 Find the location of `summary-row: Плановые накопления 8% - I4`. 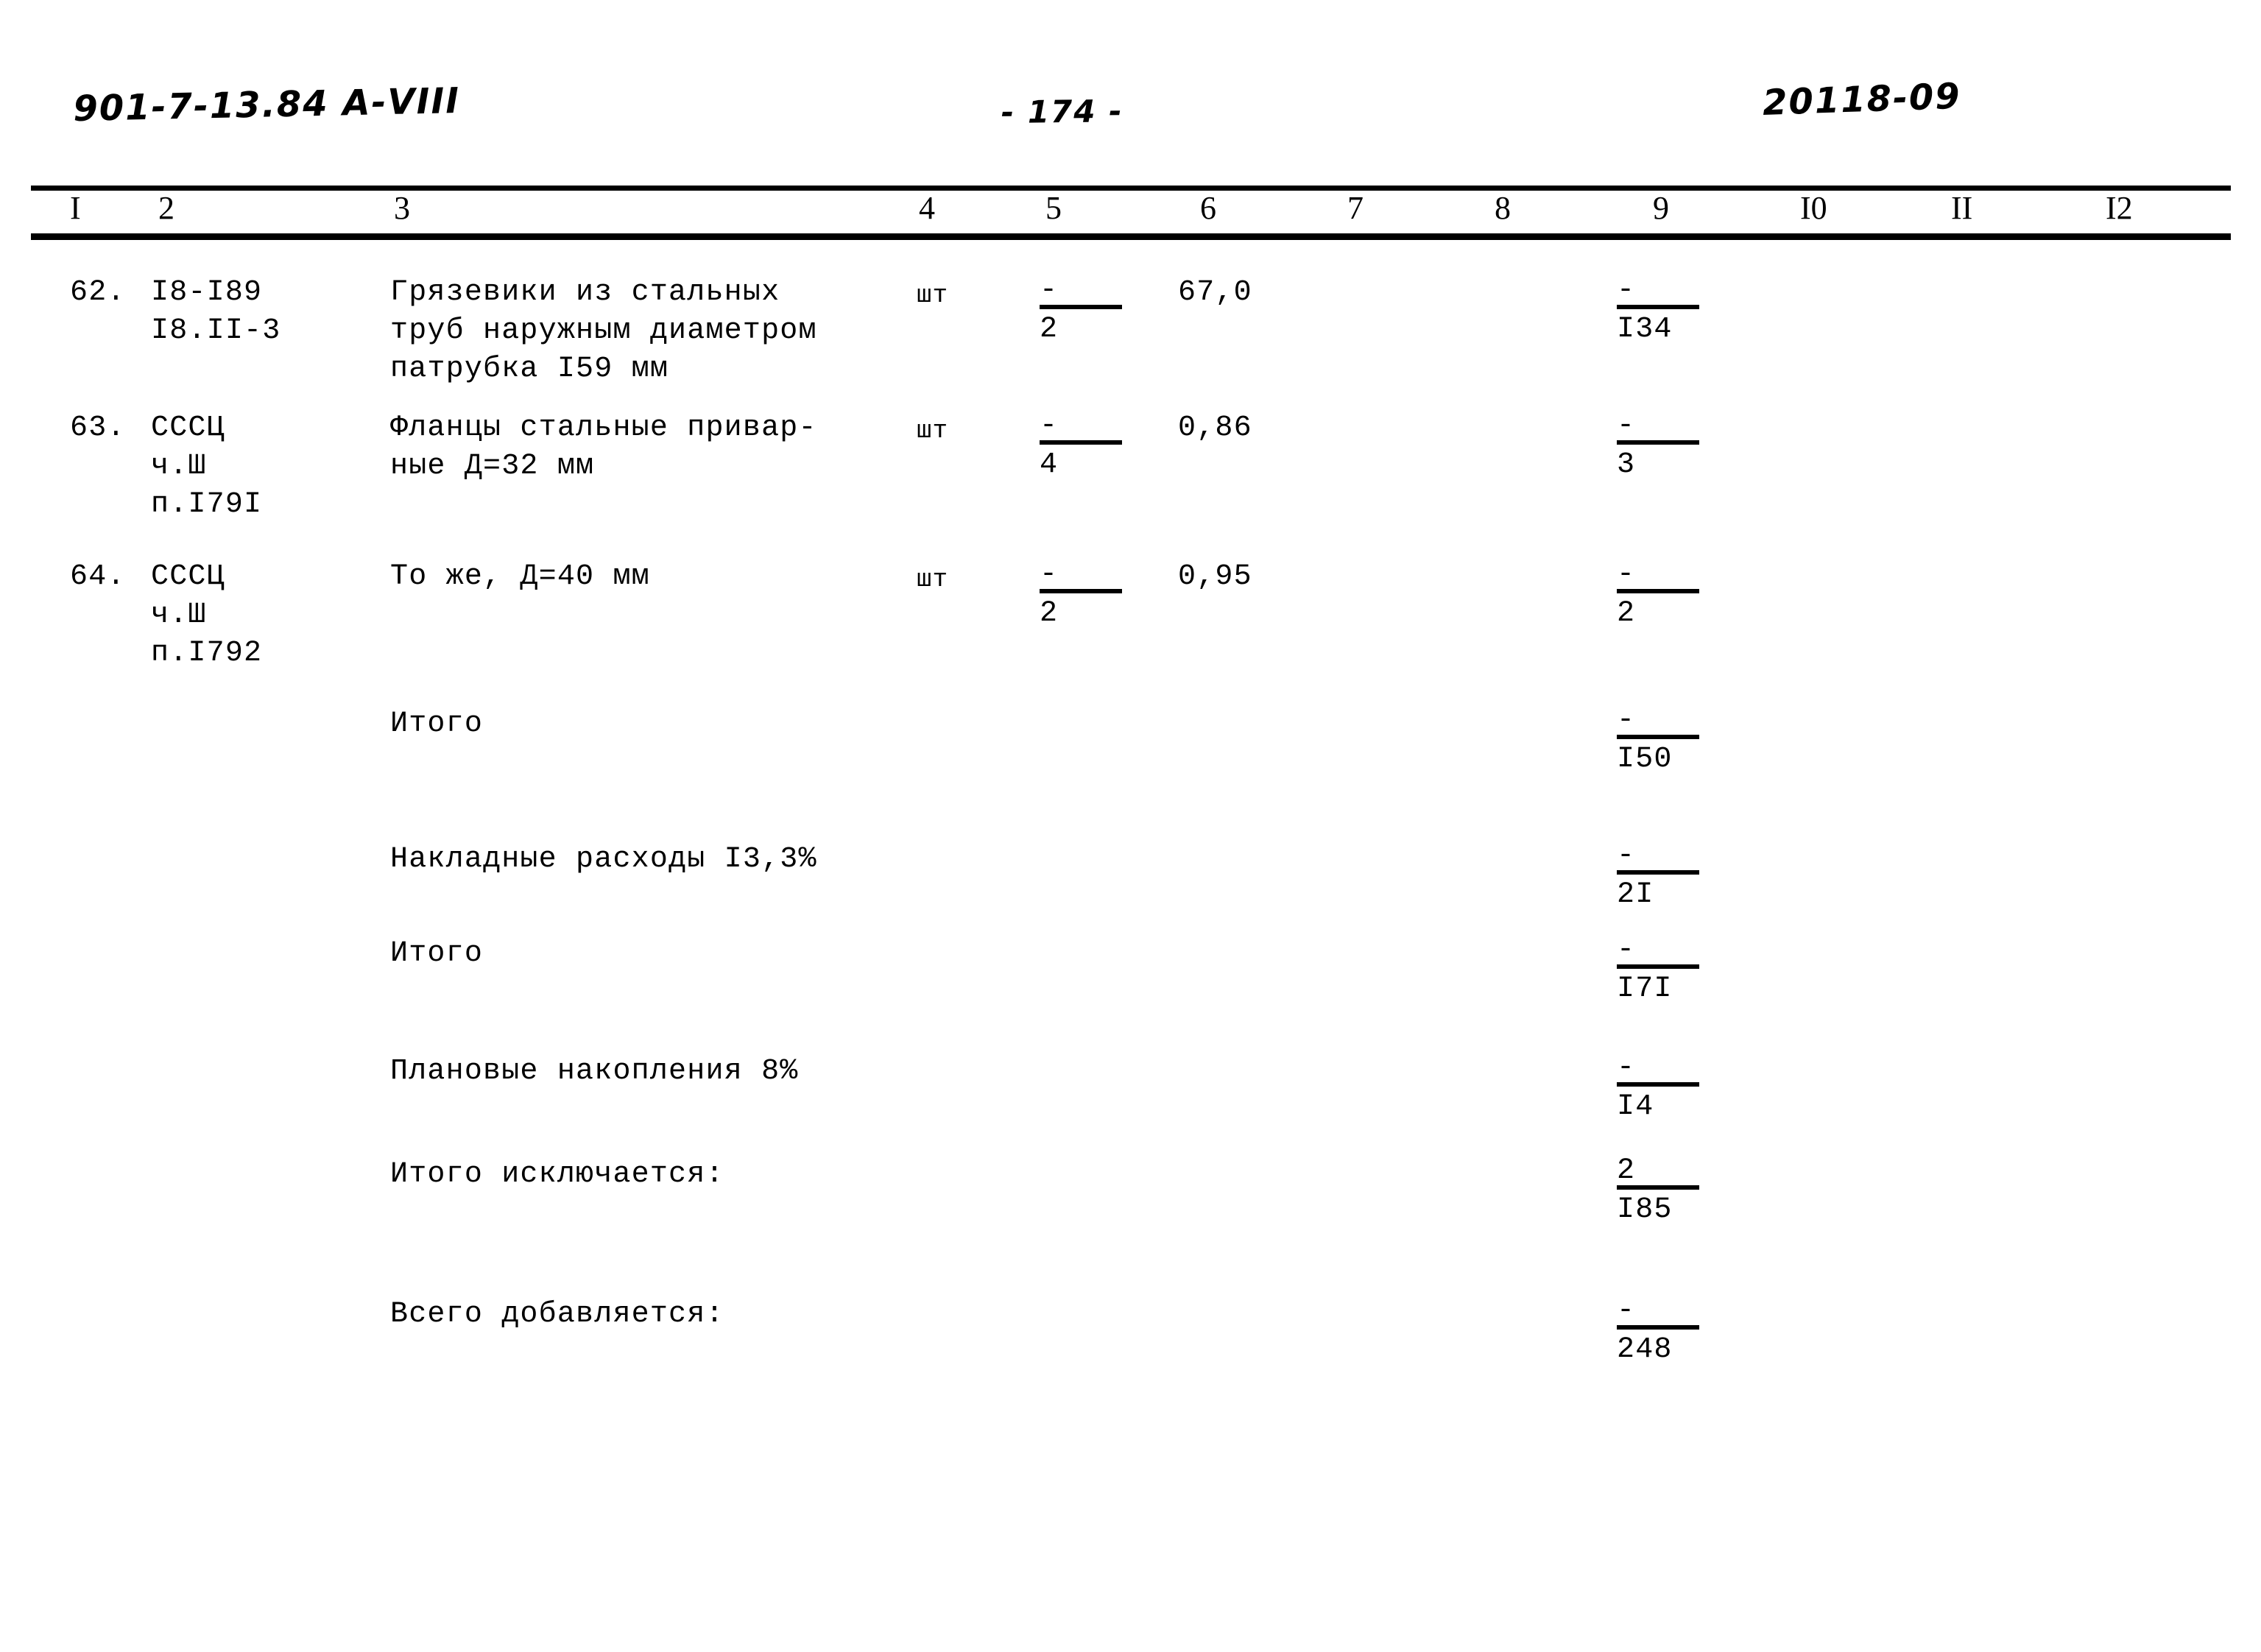

summary-row: Плановые накопления 8% - I4 is located at coordinates (1130, 1108).